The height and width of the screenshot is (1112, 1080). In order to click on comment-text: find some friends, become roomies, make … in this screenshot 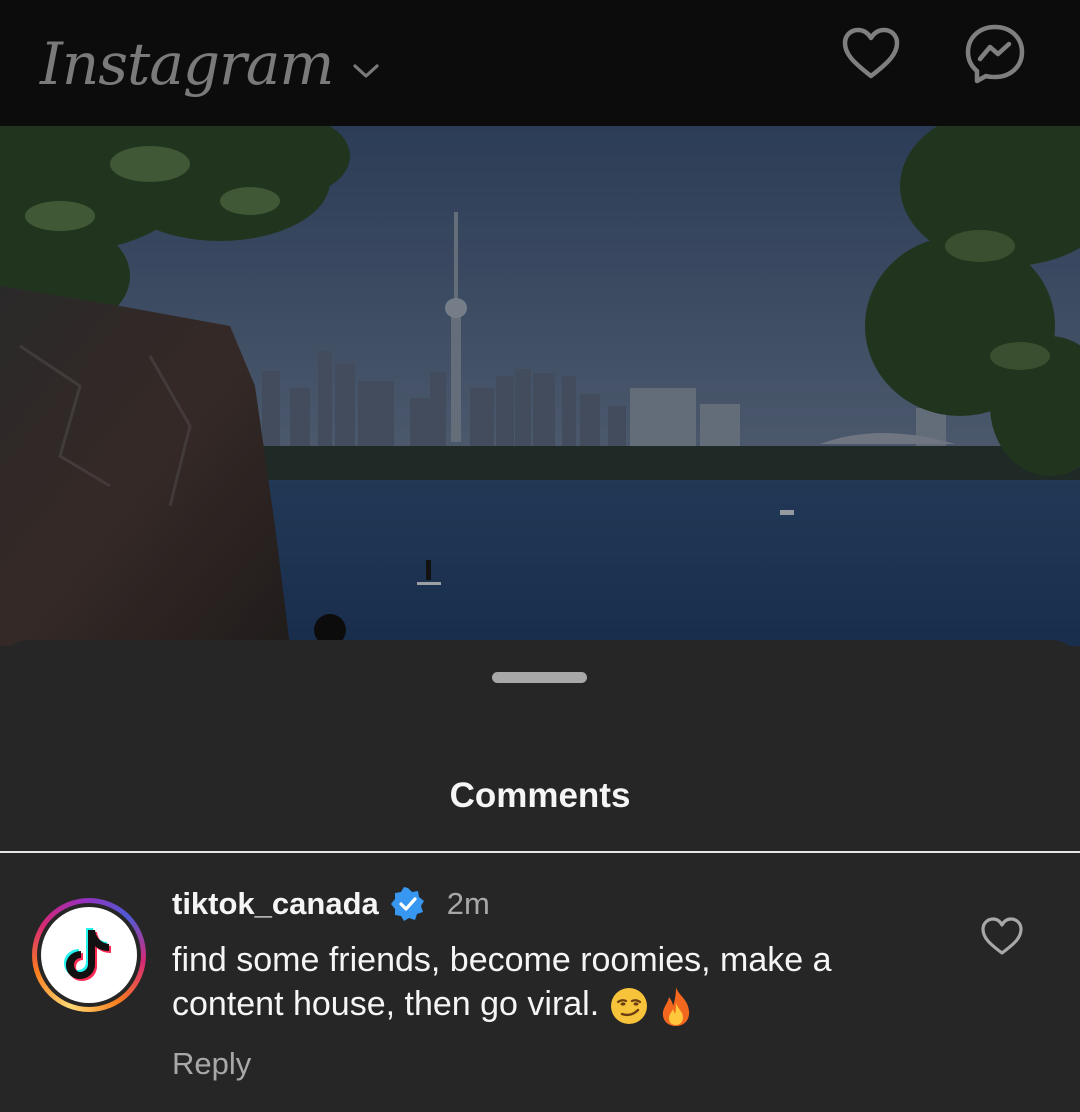, I will do `click(502, 982)`.